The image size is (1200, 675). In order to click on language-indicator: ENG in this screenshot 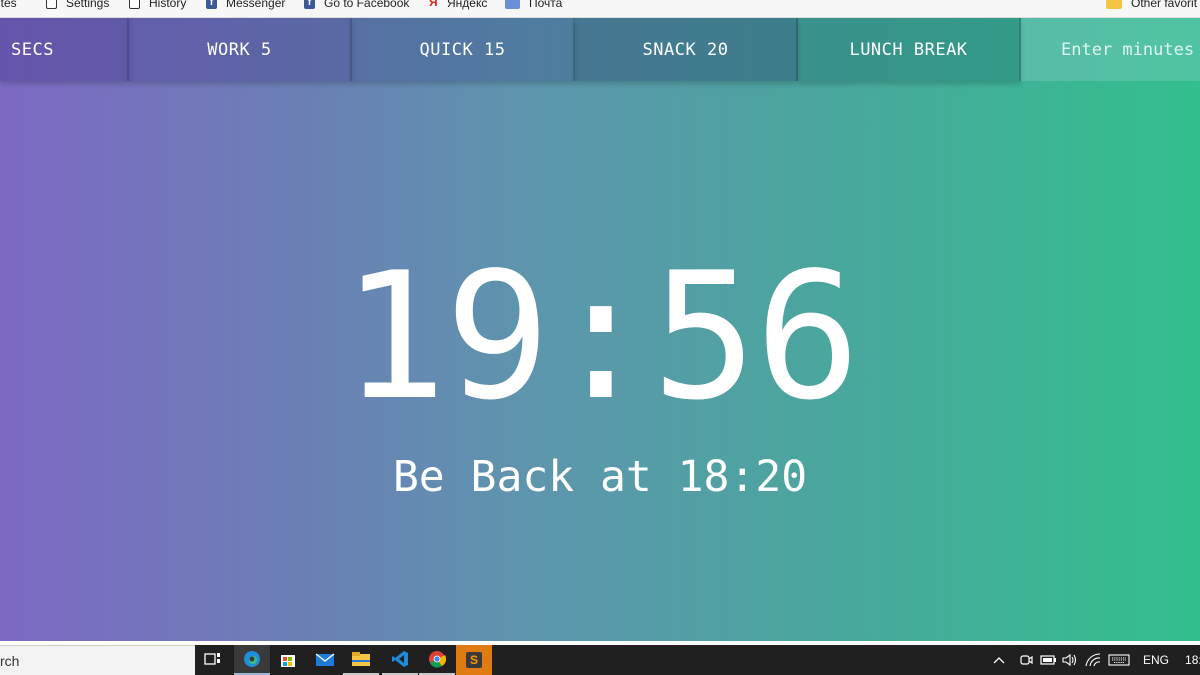, I will do `click(1156, 660)`.